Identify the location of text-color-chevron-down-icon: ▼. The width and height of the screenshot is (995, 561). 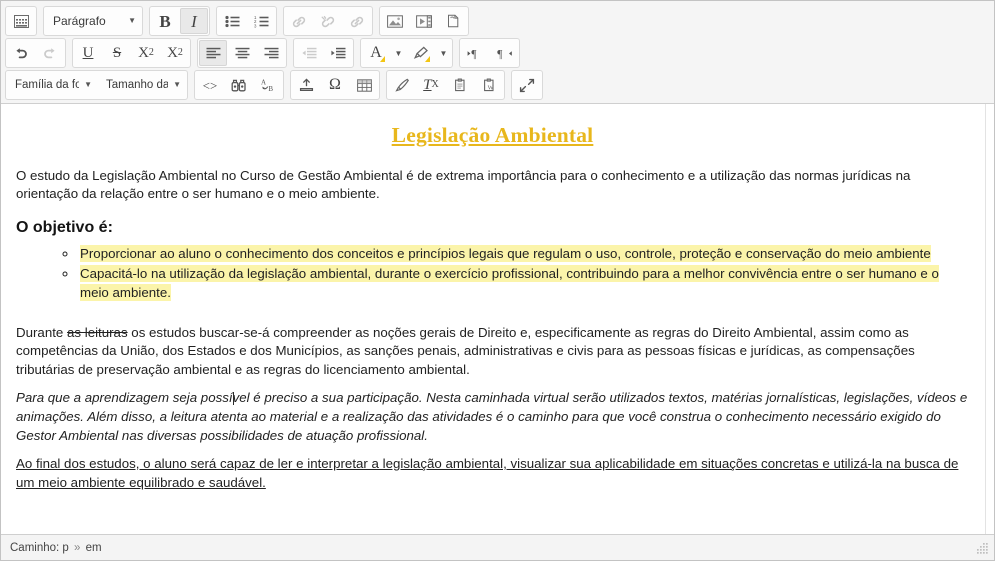
(398, 53).